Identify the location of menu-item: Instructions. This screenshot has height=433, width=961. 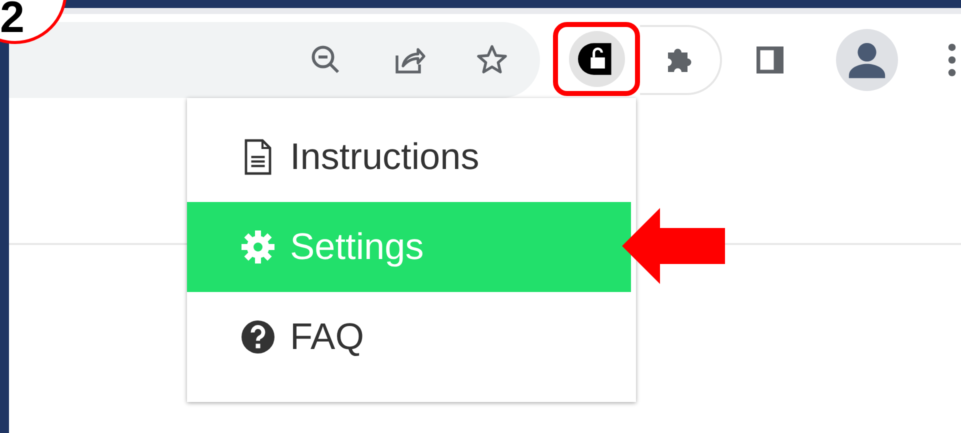
(409, 157).